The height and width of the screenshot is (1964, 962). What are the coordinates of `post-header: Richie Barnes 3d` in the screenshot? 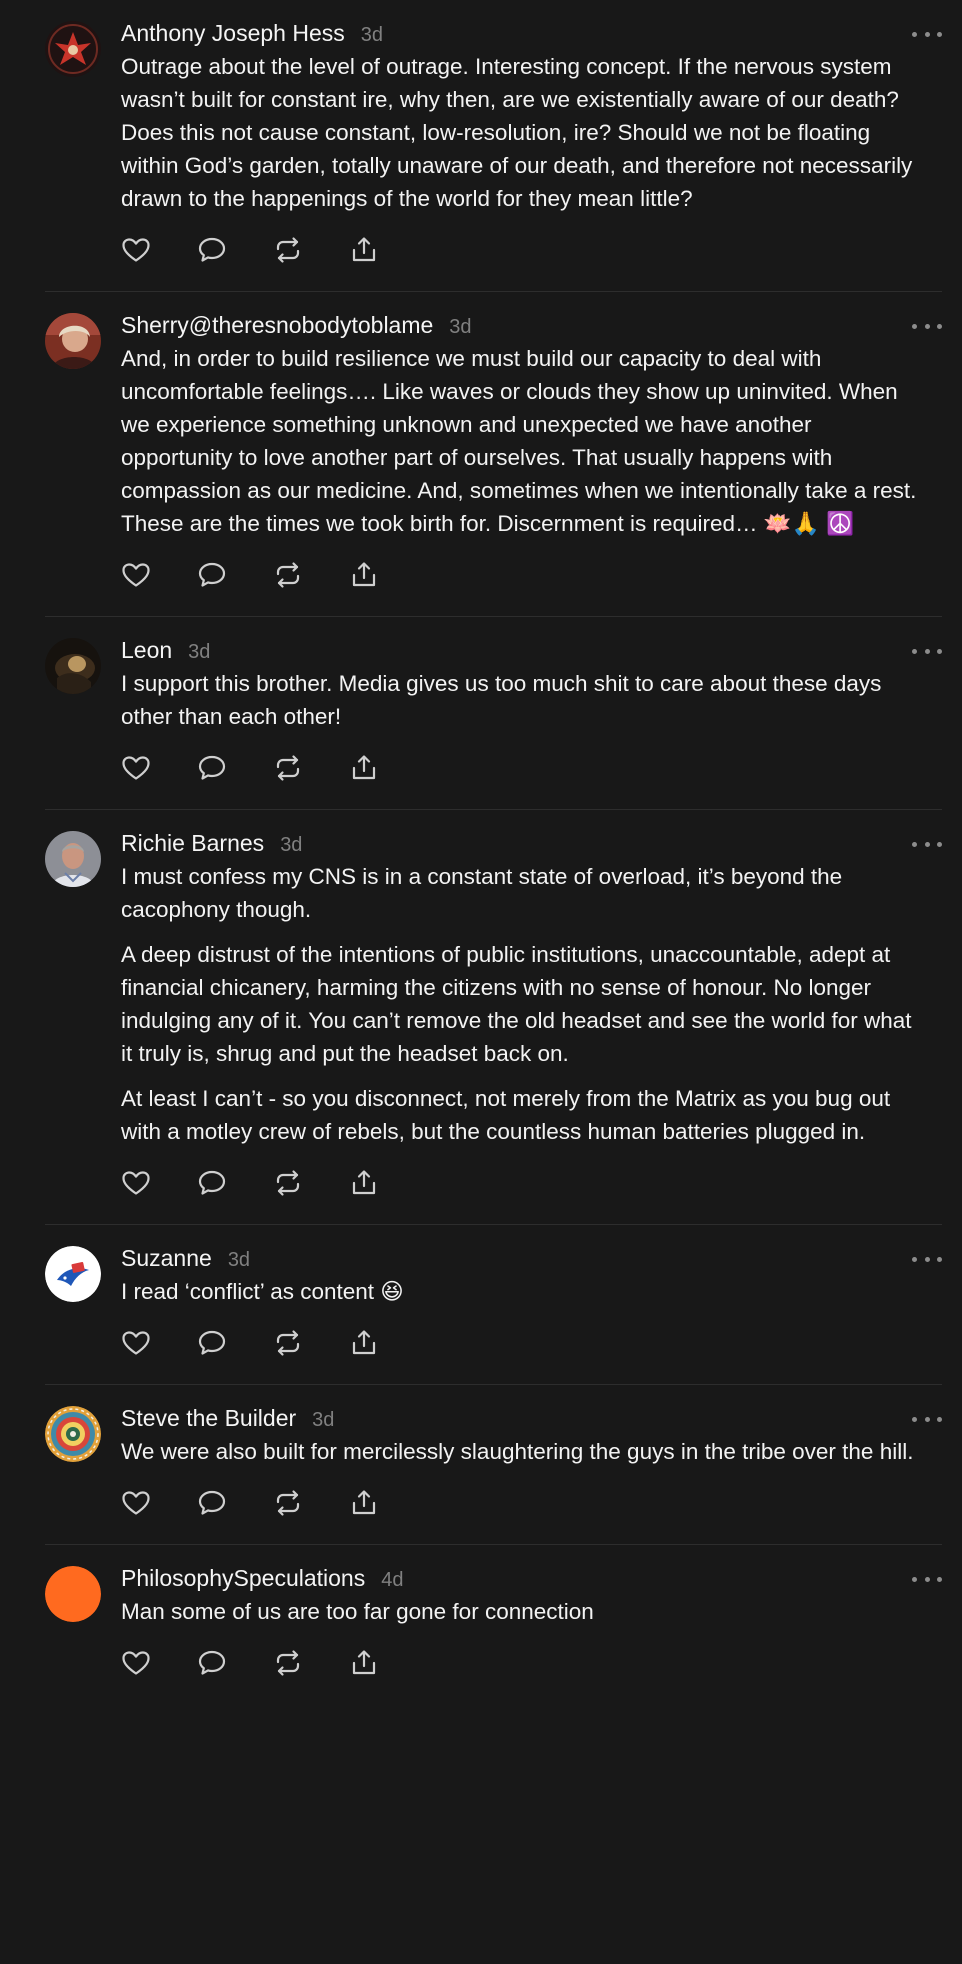 It's located at (521, 845).